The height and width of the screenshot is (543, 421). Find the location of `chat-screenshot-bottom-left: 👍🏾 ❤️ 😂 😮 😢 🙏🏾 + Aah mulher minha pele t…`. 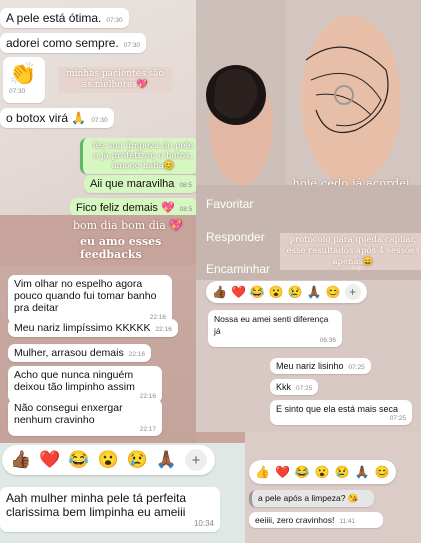

chat-screenshot-bottom-left: 👍🏾 ❤️ 😂 😮 😢 🙏🏾 + Aah mulher minha pele t… is located at coordinates (130, 493).